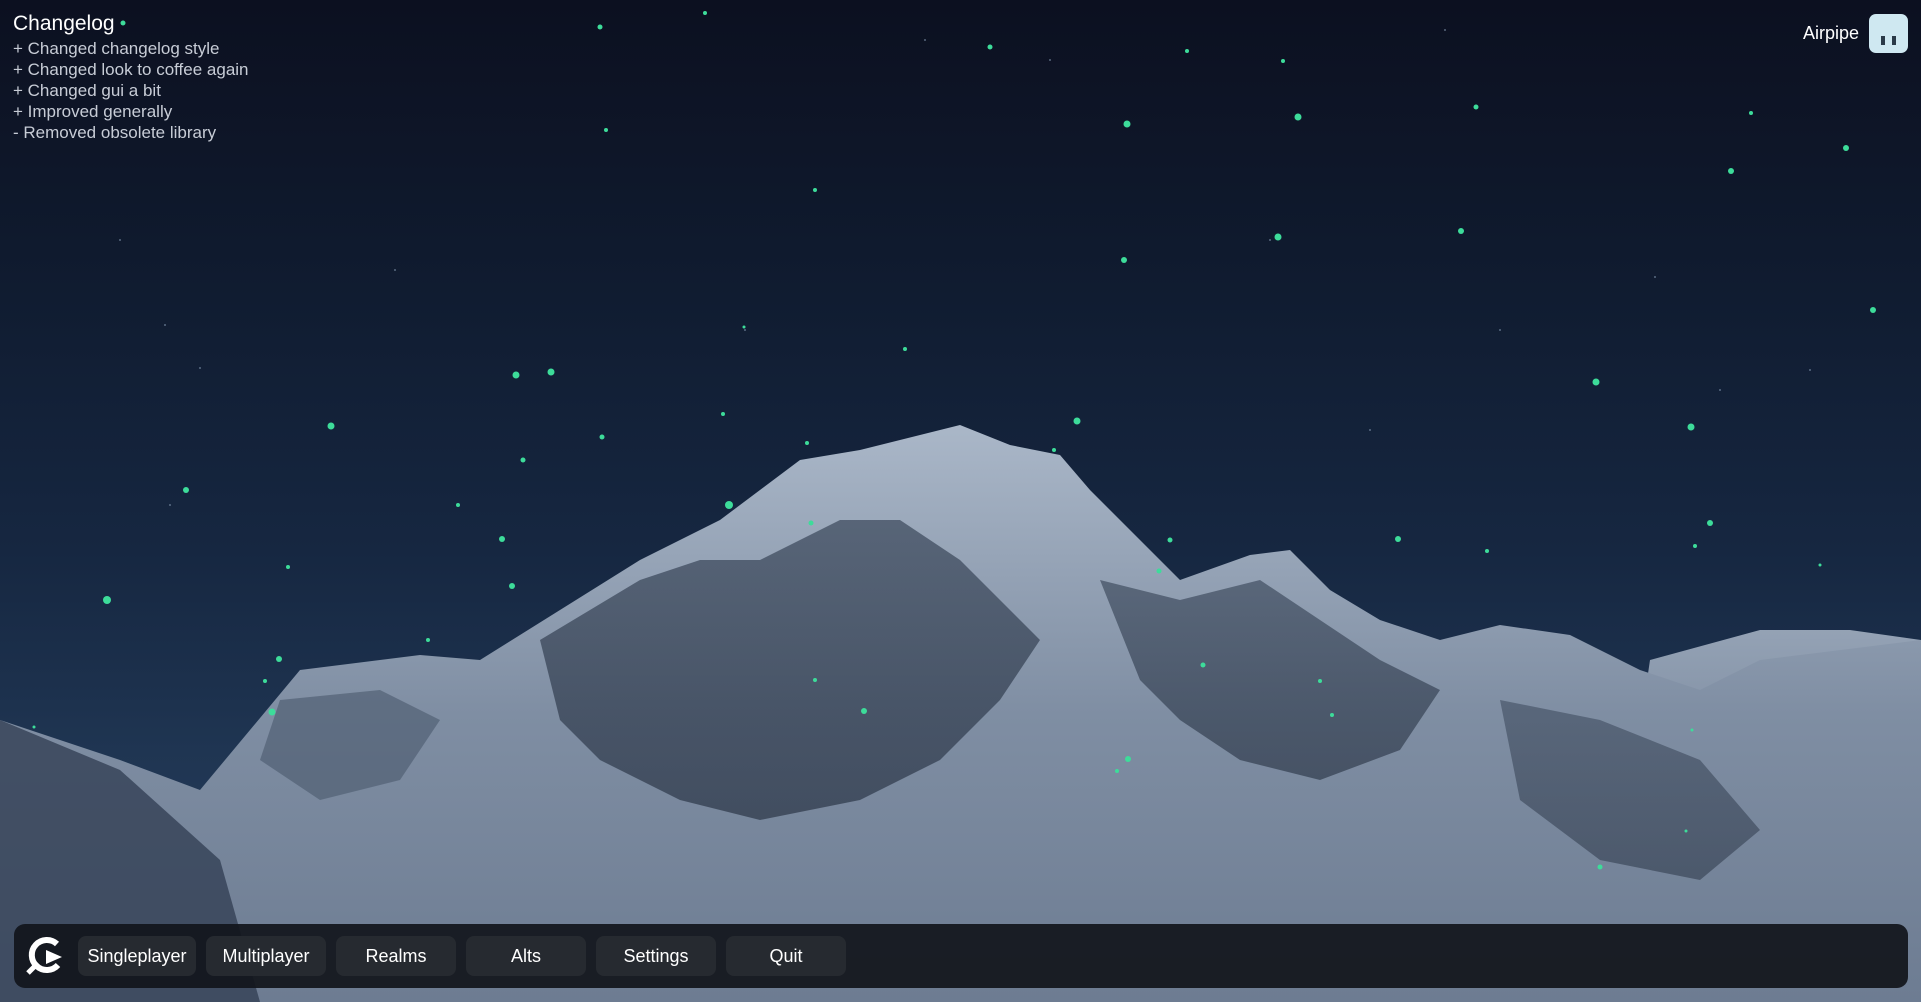  What do you see at coordinates (656, 956) in the screenshot?
I see `settings-button: Settings` at bounding box center [656, 956].